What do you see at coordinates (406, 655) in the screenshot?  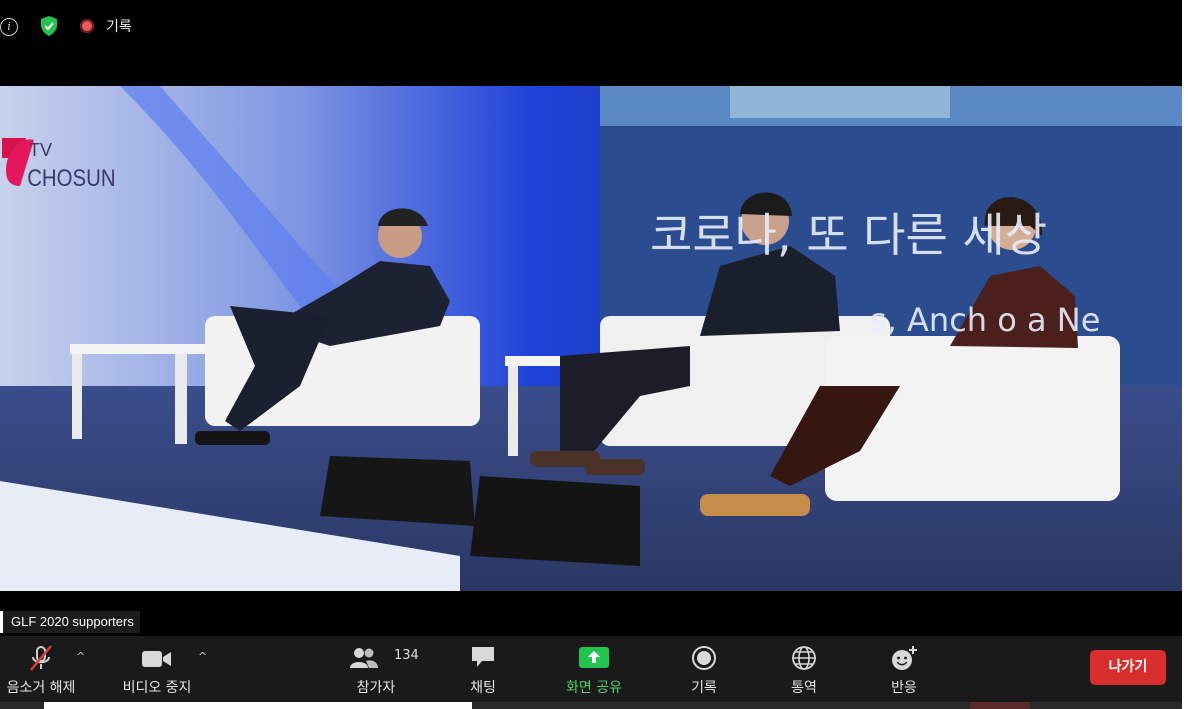 I see `participants-count: 134` at bounding box center [406, 655].